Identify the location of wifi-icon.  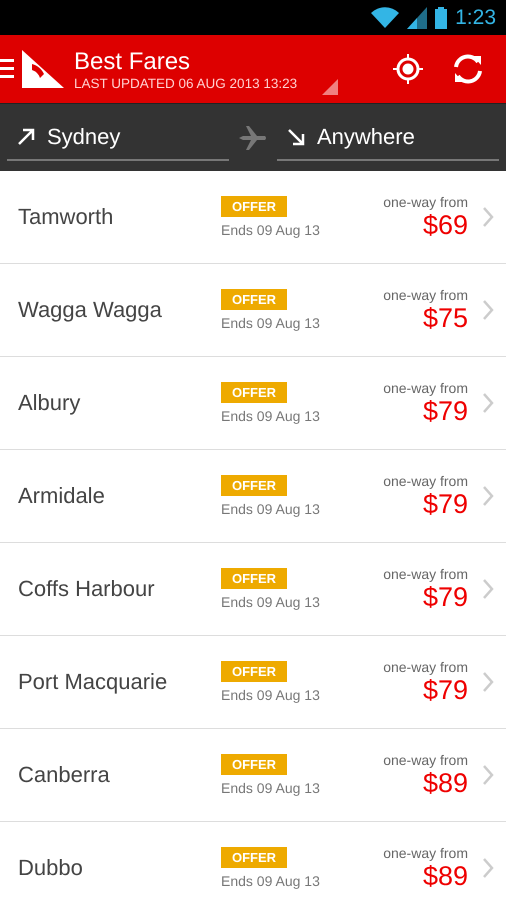
(385, 17).